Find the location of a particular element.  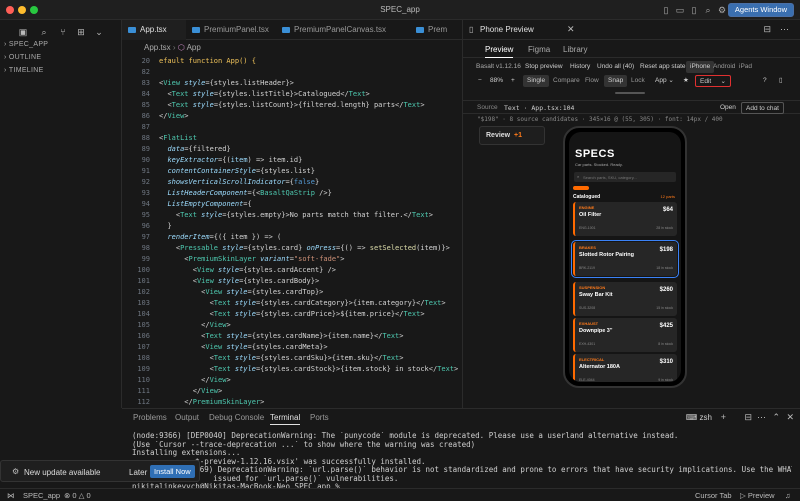

app-logo: SPECS is located at coordinates (595, 154).